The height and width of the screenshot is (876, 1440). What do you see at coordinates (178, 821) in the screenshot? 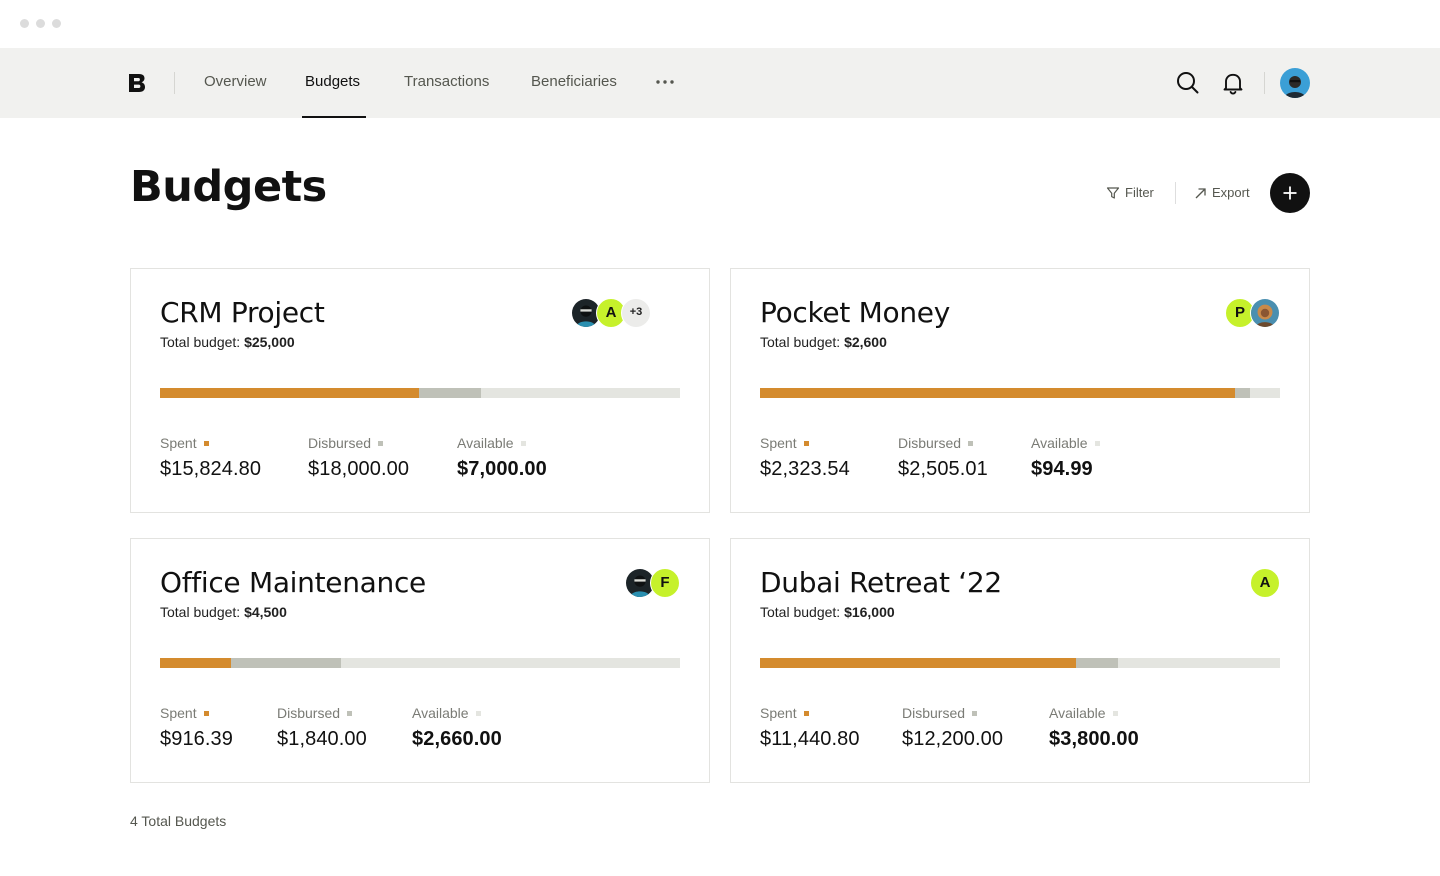
I see `total-budgets-count: 4 Total Budgets` at bounding box center [178, 821].